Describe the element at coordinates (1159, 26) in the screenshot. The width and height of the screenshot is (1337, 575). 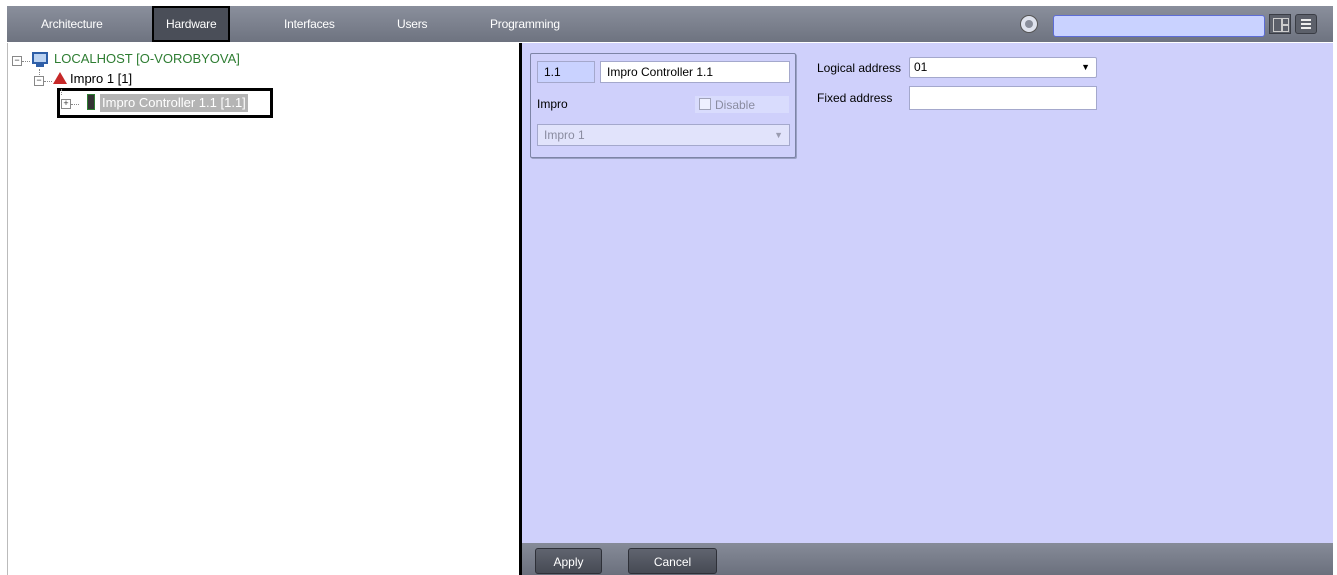
I see `search-input` at that location.